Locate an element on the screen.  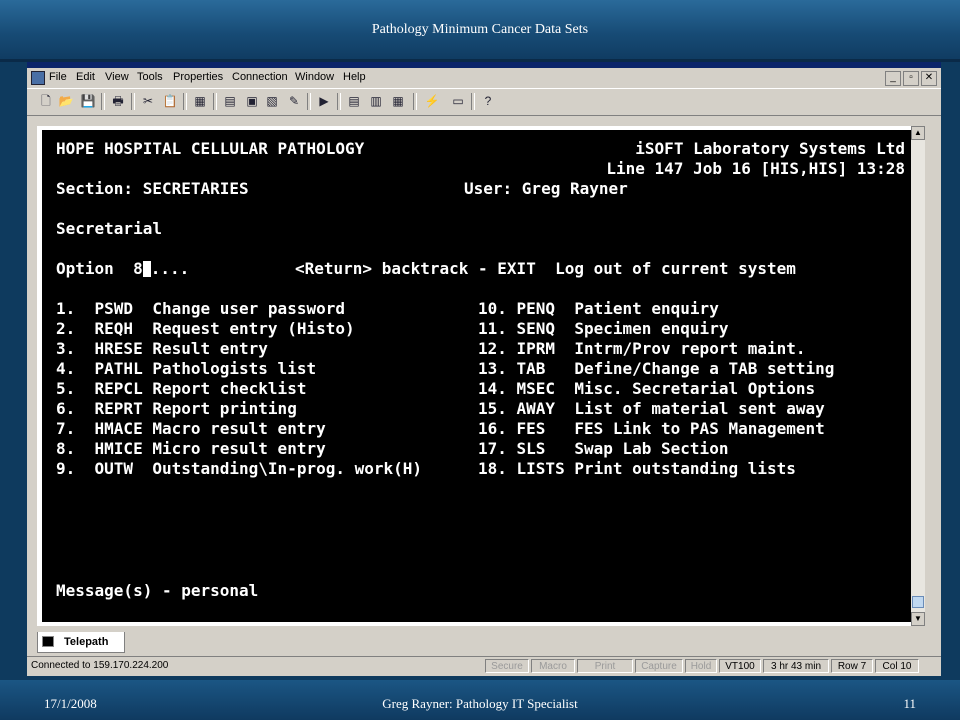
menu-help: Help is located at coordinates (354, 77).